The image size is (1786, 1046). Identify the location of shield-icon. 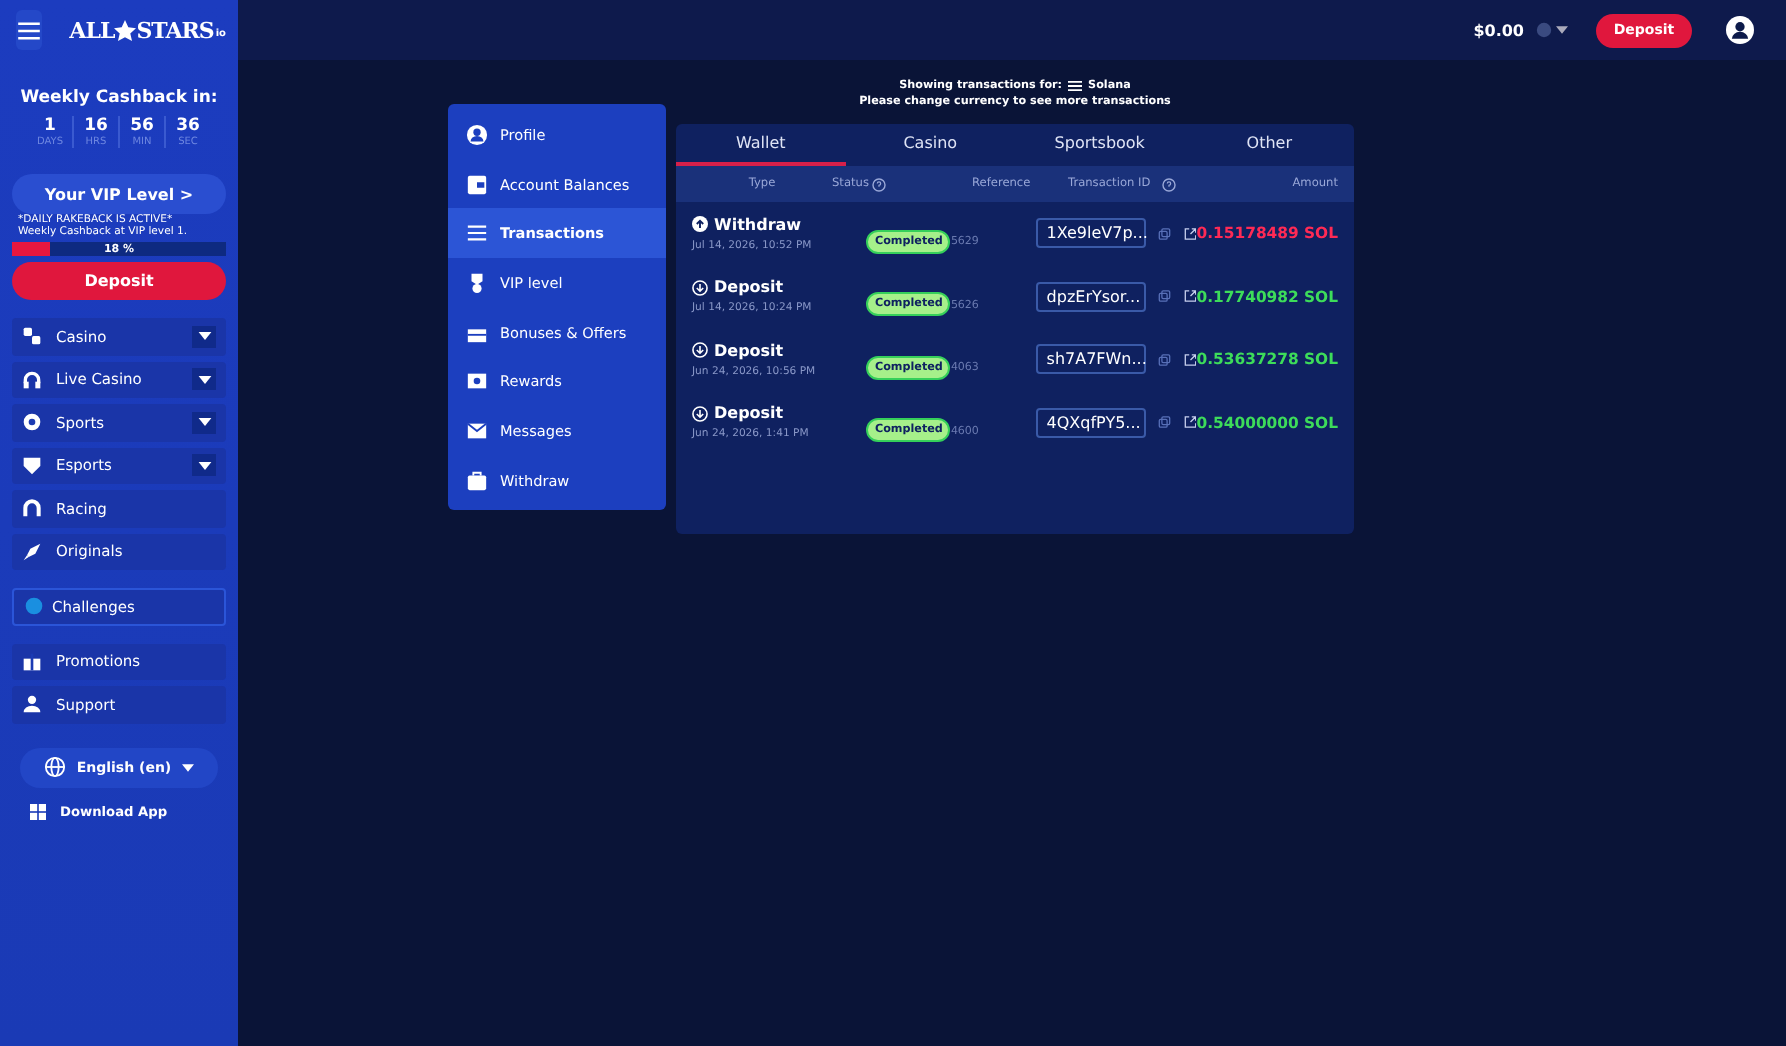
(32, 465).